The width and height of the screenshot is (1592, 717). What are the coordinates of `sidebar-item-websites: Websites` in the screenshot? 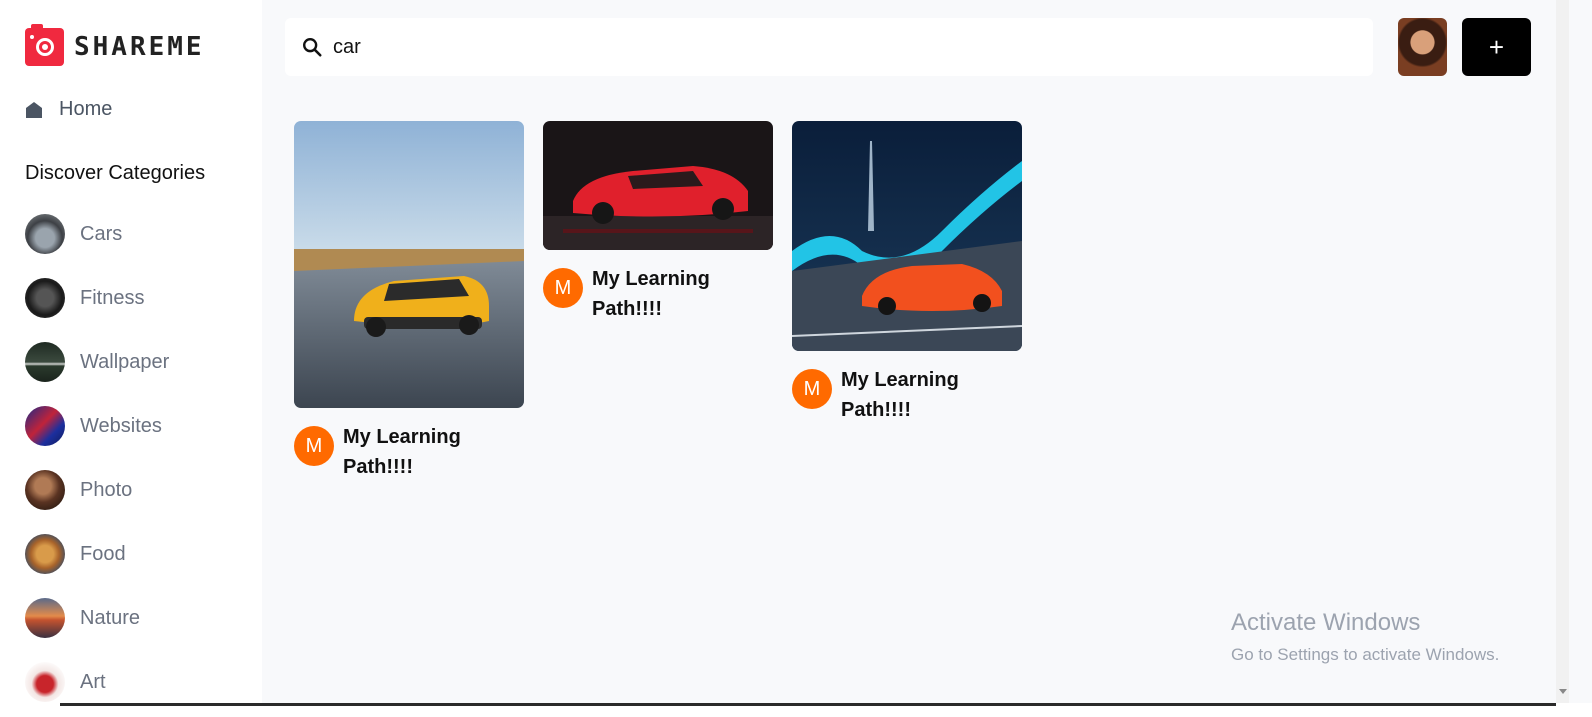 It's located at (97, 426).